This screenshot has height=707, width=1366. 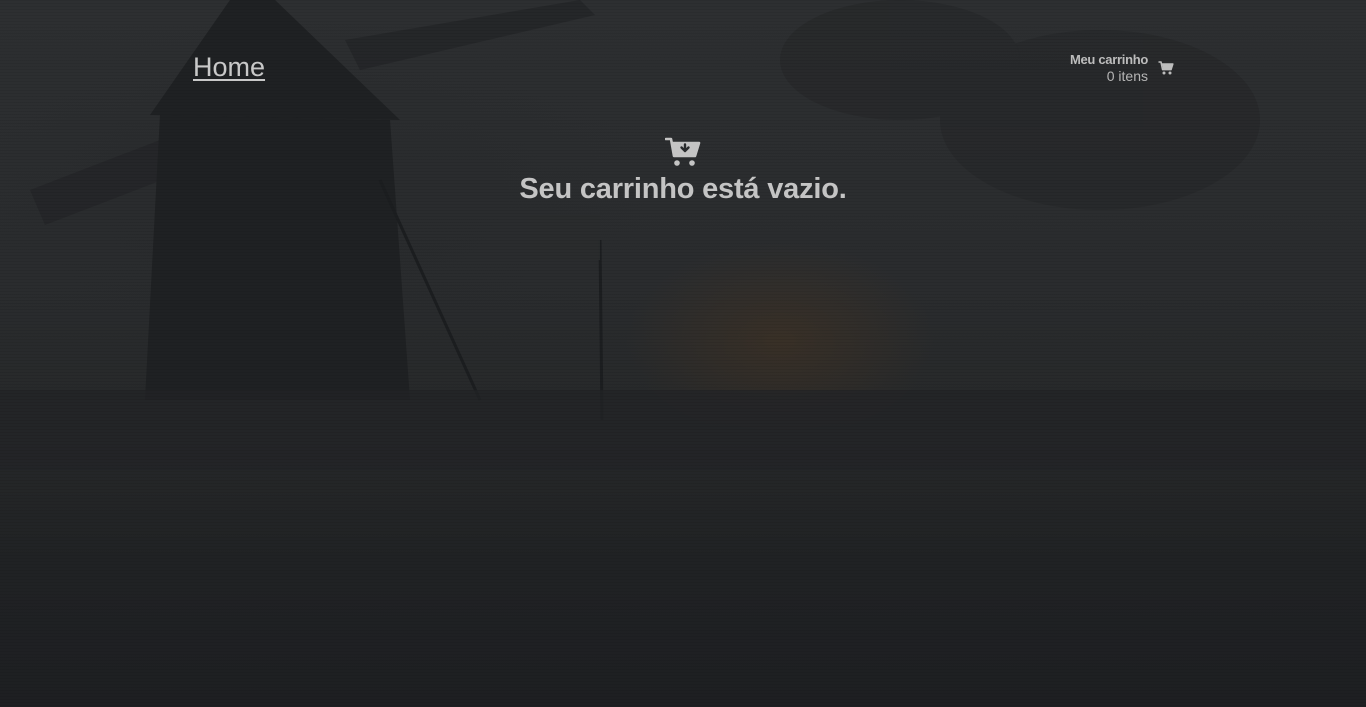 I want to click on mini-cart-count: 0 itens, so click(x=1127, y=76).